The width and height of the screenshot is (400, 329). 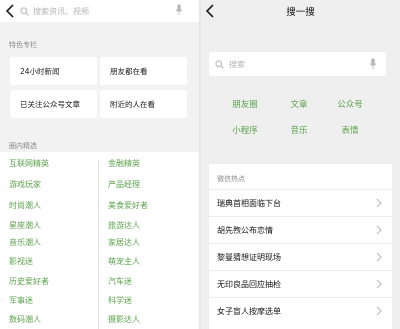 I want to click on search-input: 搜索资讯、视频, so click(x=105, y=11).